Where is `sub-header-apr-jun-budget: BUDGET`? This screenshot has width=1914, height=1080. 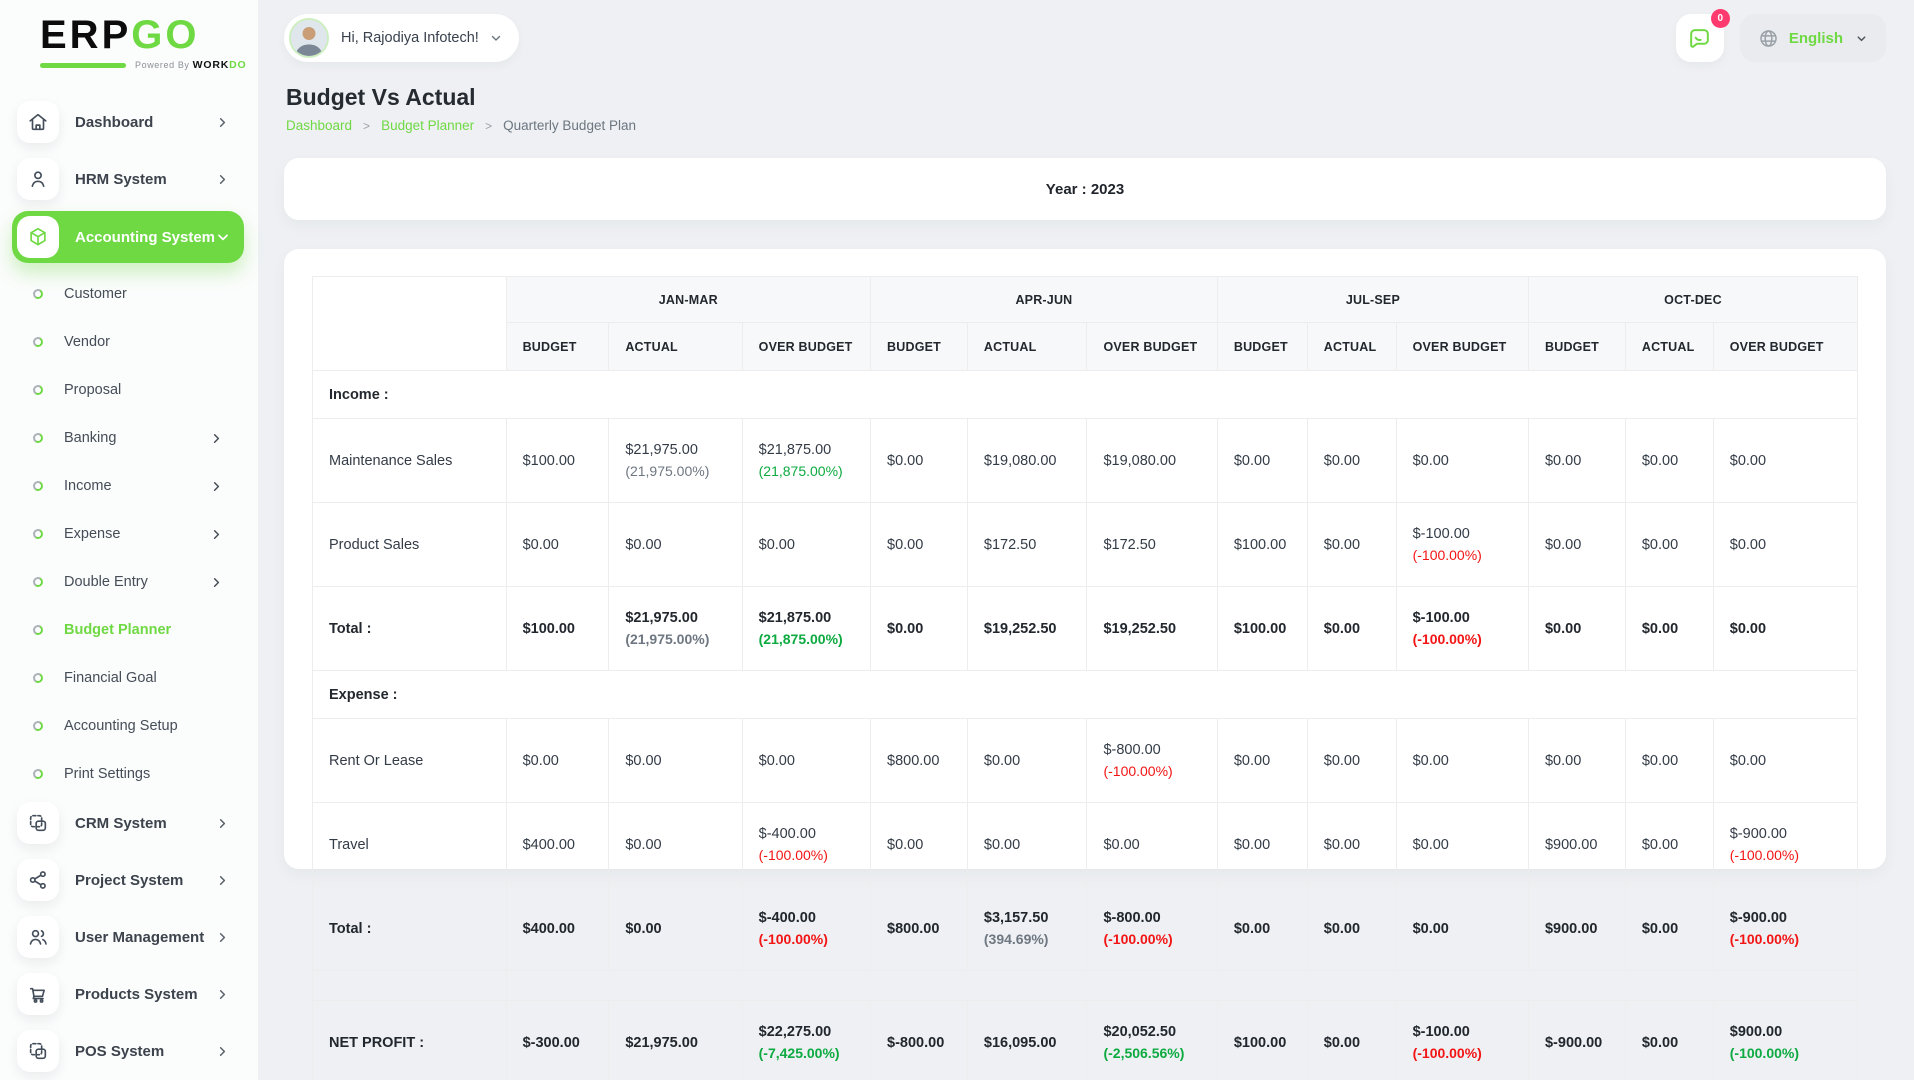
sub-header-apr-jun-budget: BUDGET is located at coordinates (919, 346).